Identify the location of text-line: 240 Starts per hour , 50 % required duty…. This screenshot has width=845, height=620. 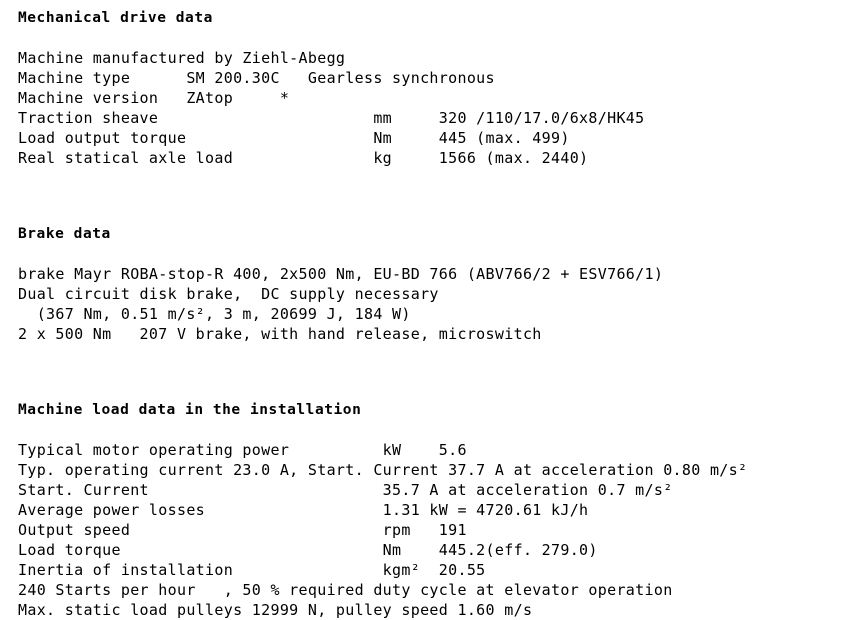
(345, 590).